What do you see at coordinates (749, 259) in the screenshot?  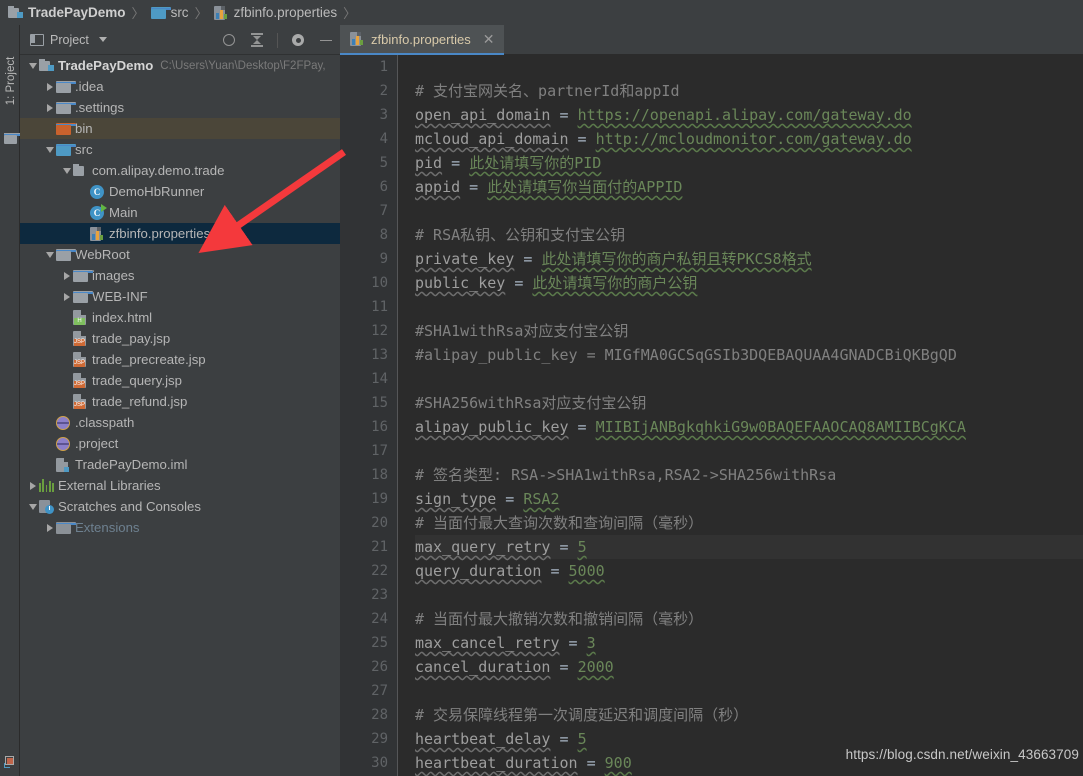 I see `code-line: private_key = 此处请填写你的商户私钥且转PKCS8格式` at bounding box center [749, 259].